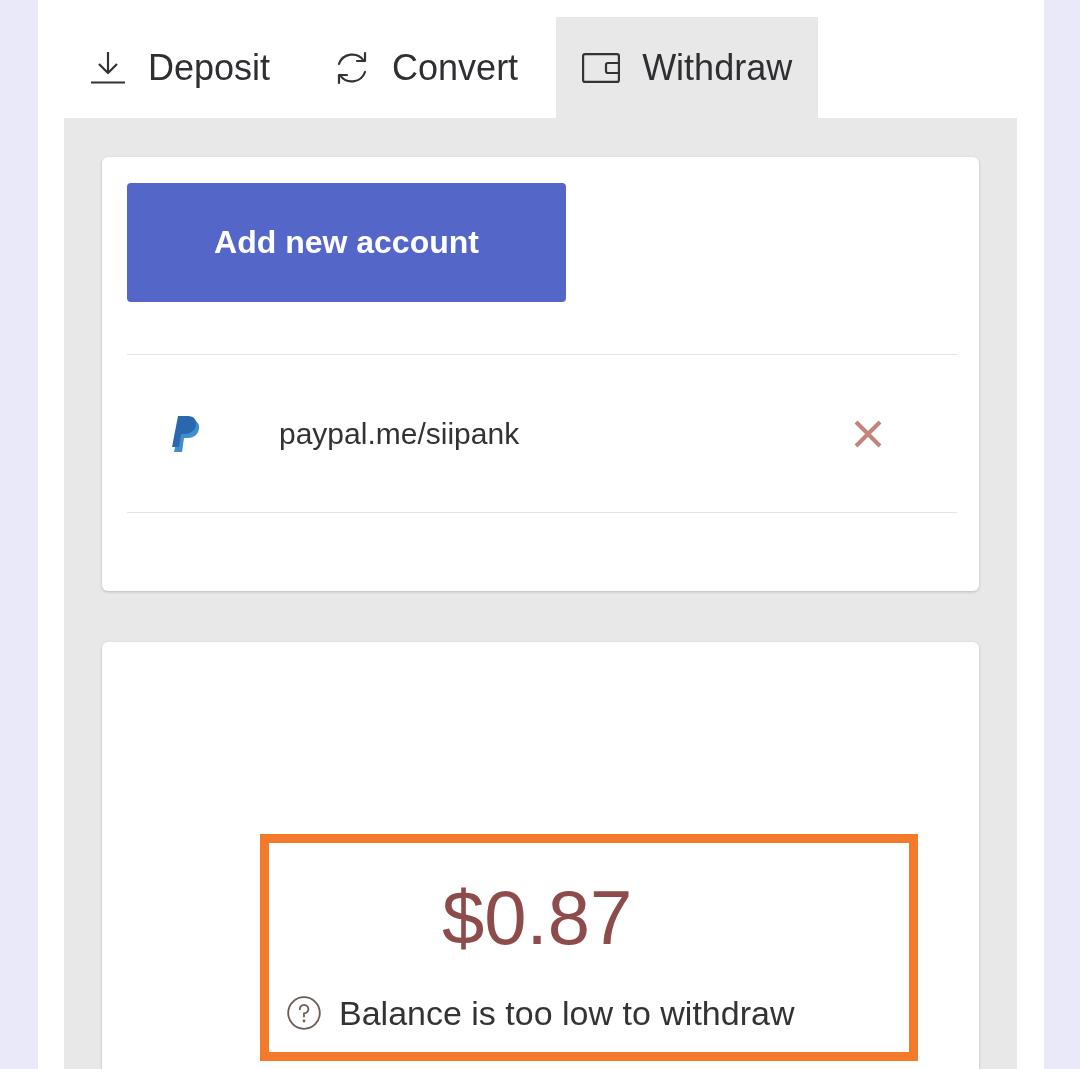 The width and height of the screenshot is (1080, 1069). What do you see at coordinates (687, 67) in the screenshot?
I see `tab: Withdraw` at bounding box center [687, 67].